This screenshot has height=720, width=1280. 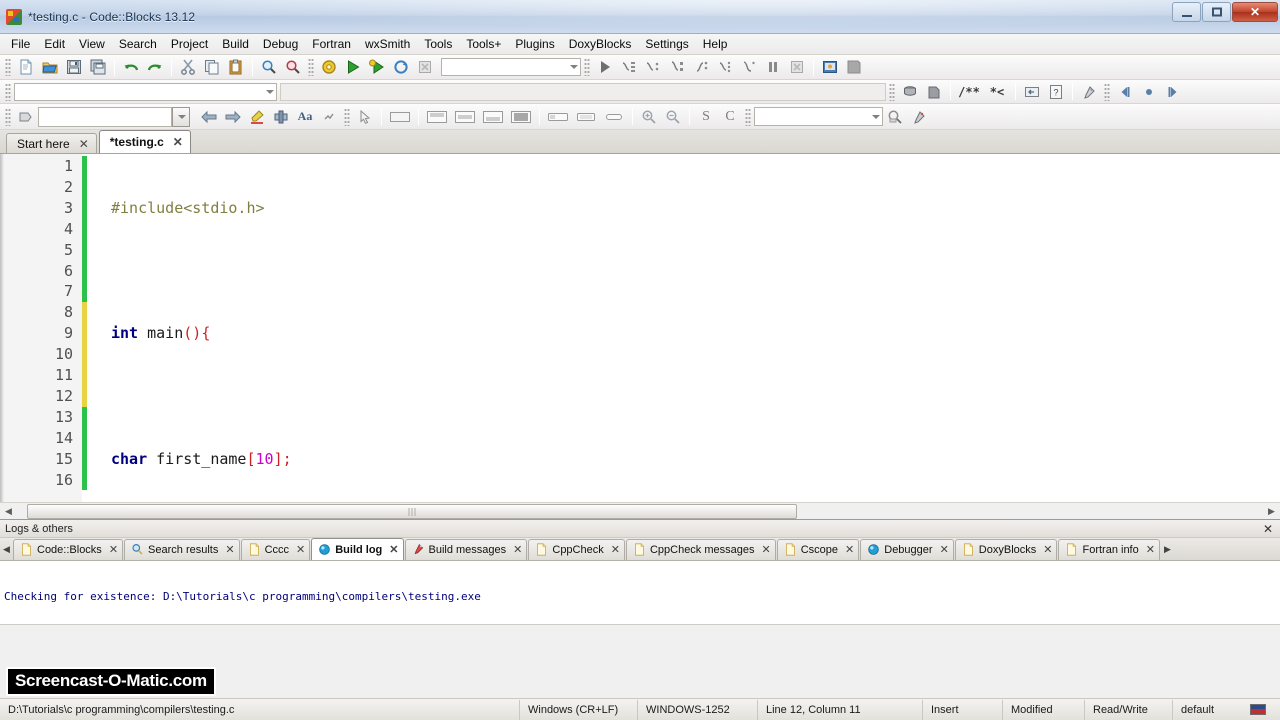 What do you see at coordinates (387, 44) in the screenshot?
I see `menu-wxsmith: wxSmith` at bounding box center [387, 44].